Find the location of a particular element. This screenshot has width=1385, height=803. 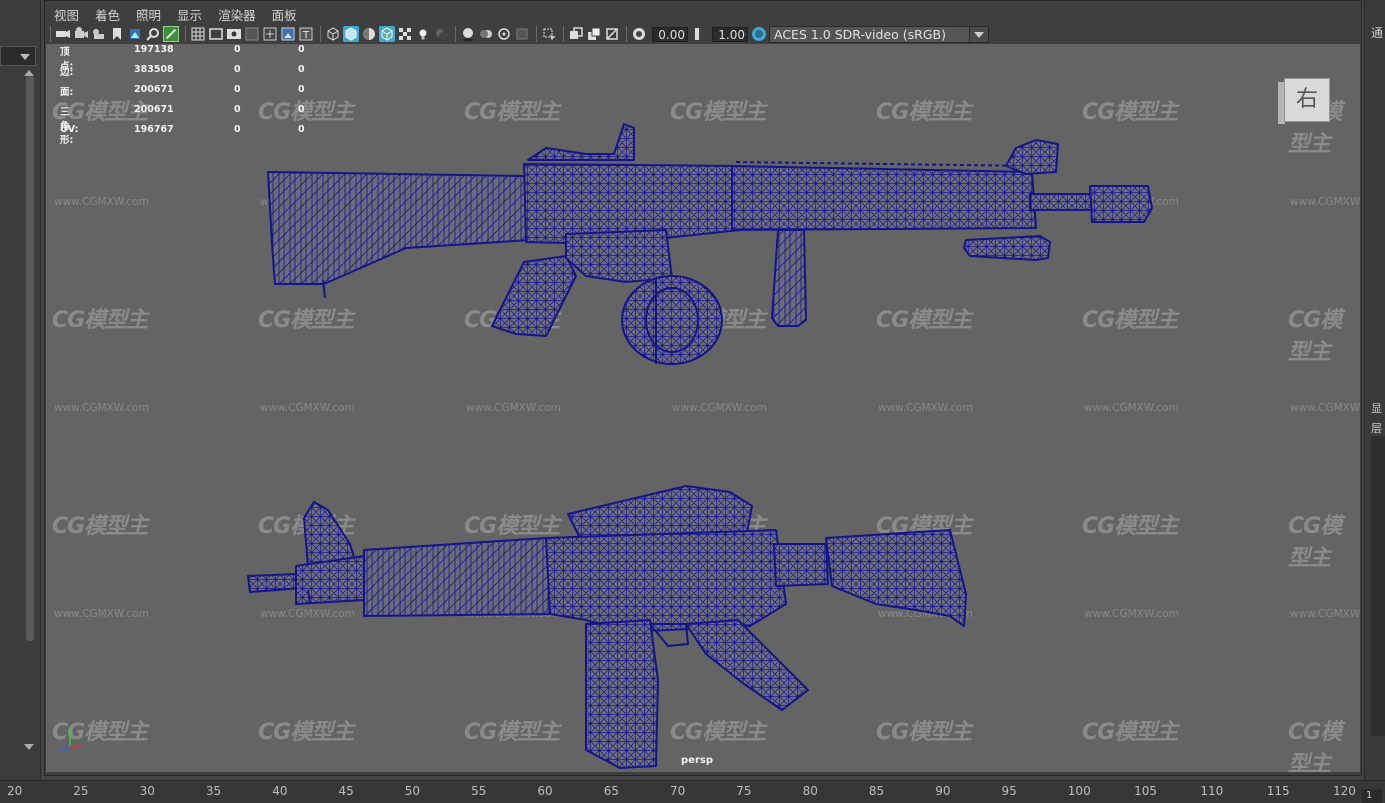

depth-of-field-icon is located at coordinates (522, 34).